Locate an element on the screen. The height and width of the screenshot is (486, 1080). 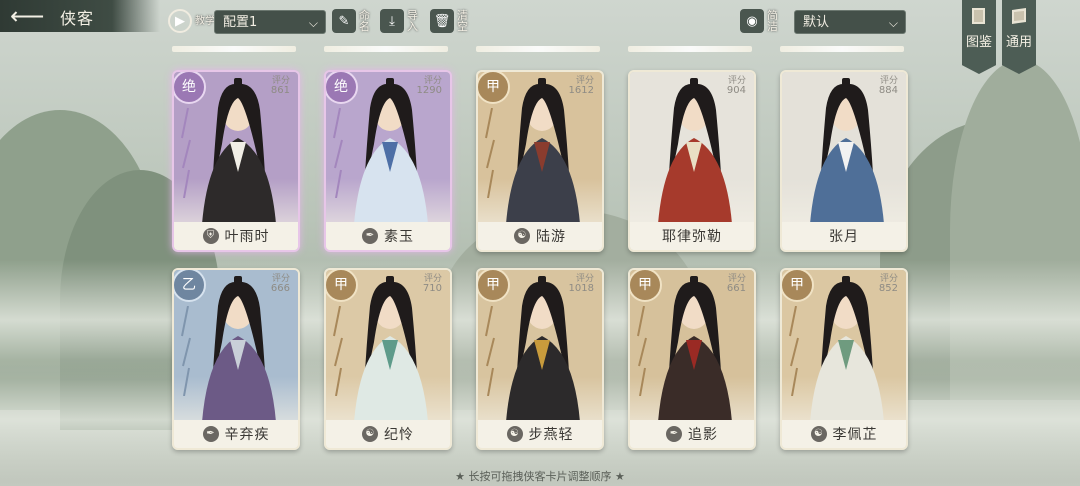
hero-name: 叶雨时 is located at coordinates (247, 237).